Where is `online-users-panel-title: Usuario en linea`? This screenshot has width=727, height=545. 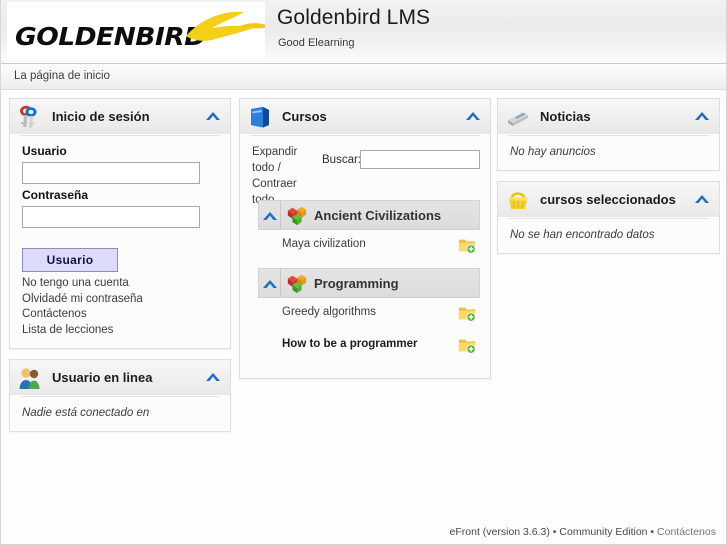
online-users-panel-title: Usuario en linea is located at coordinates (102, 377).